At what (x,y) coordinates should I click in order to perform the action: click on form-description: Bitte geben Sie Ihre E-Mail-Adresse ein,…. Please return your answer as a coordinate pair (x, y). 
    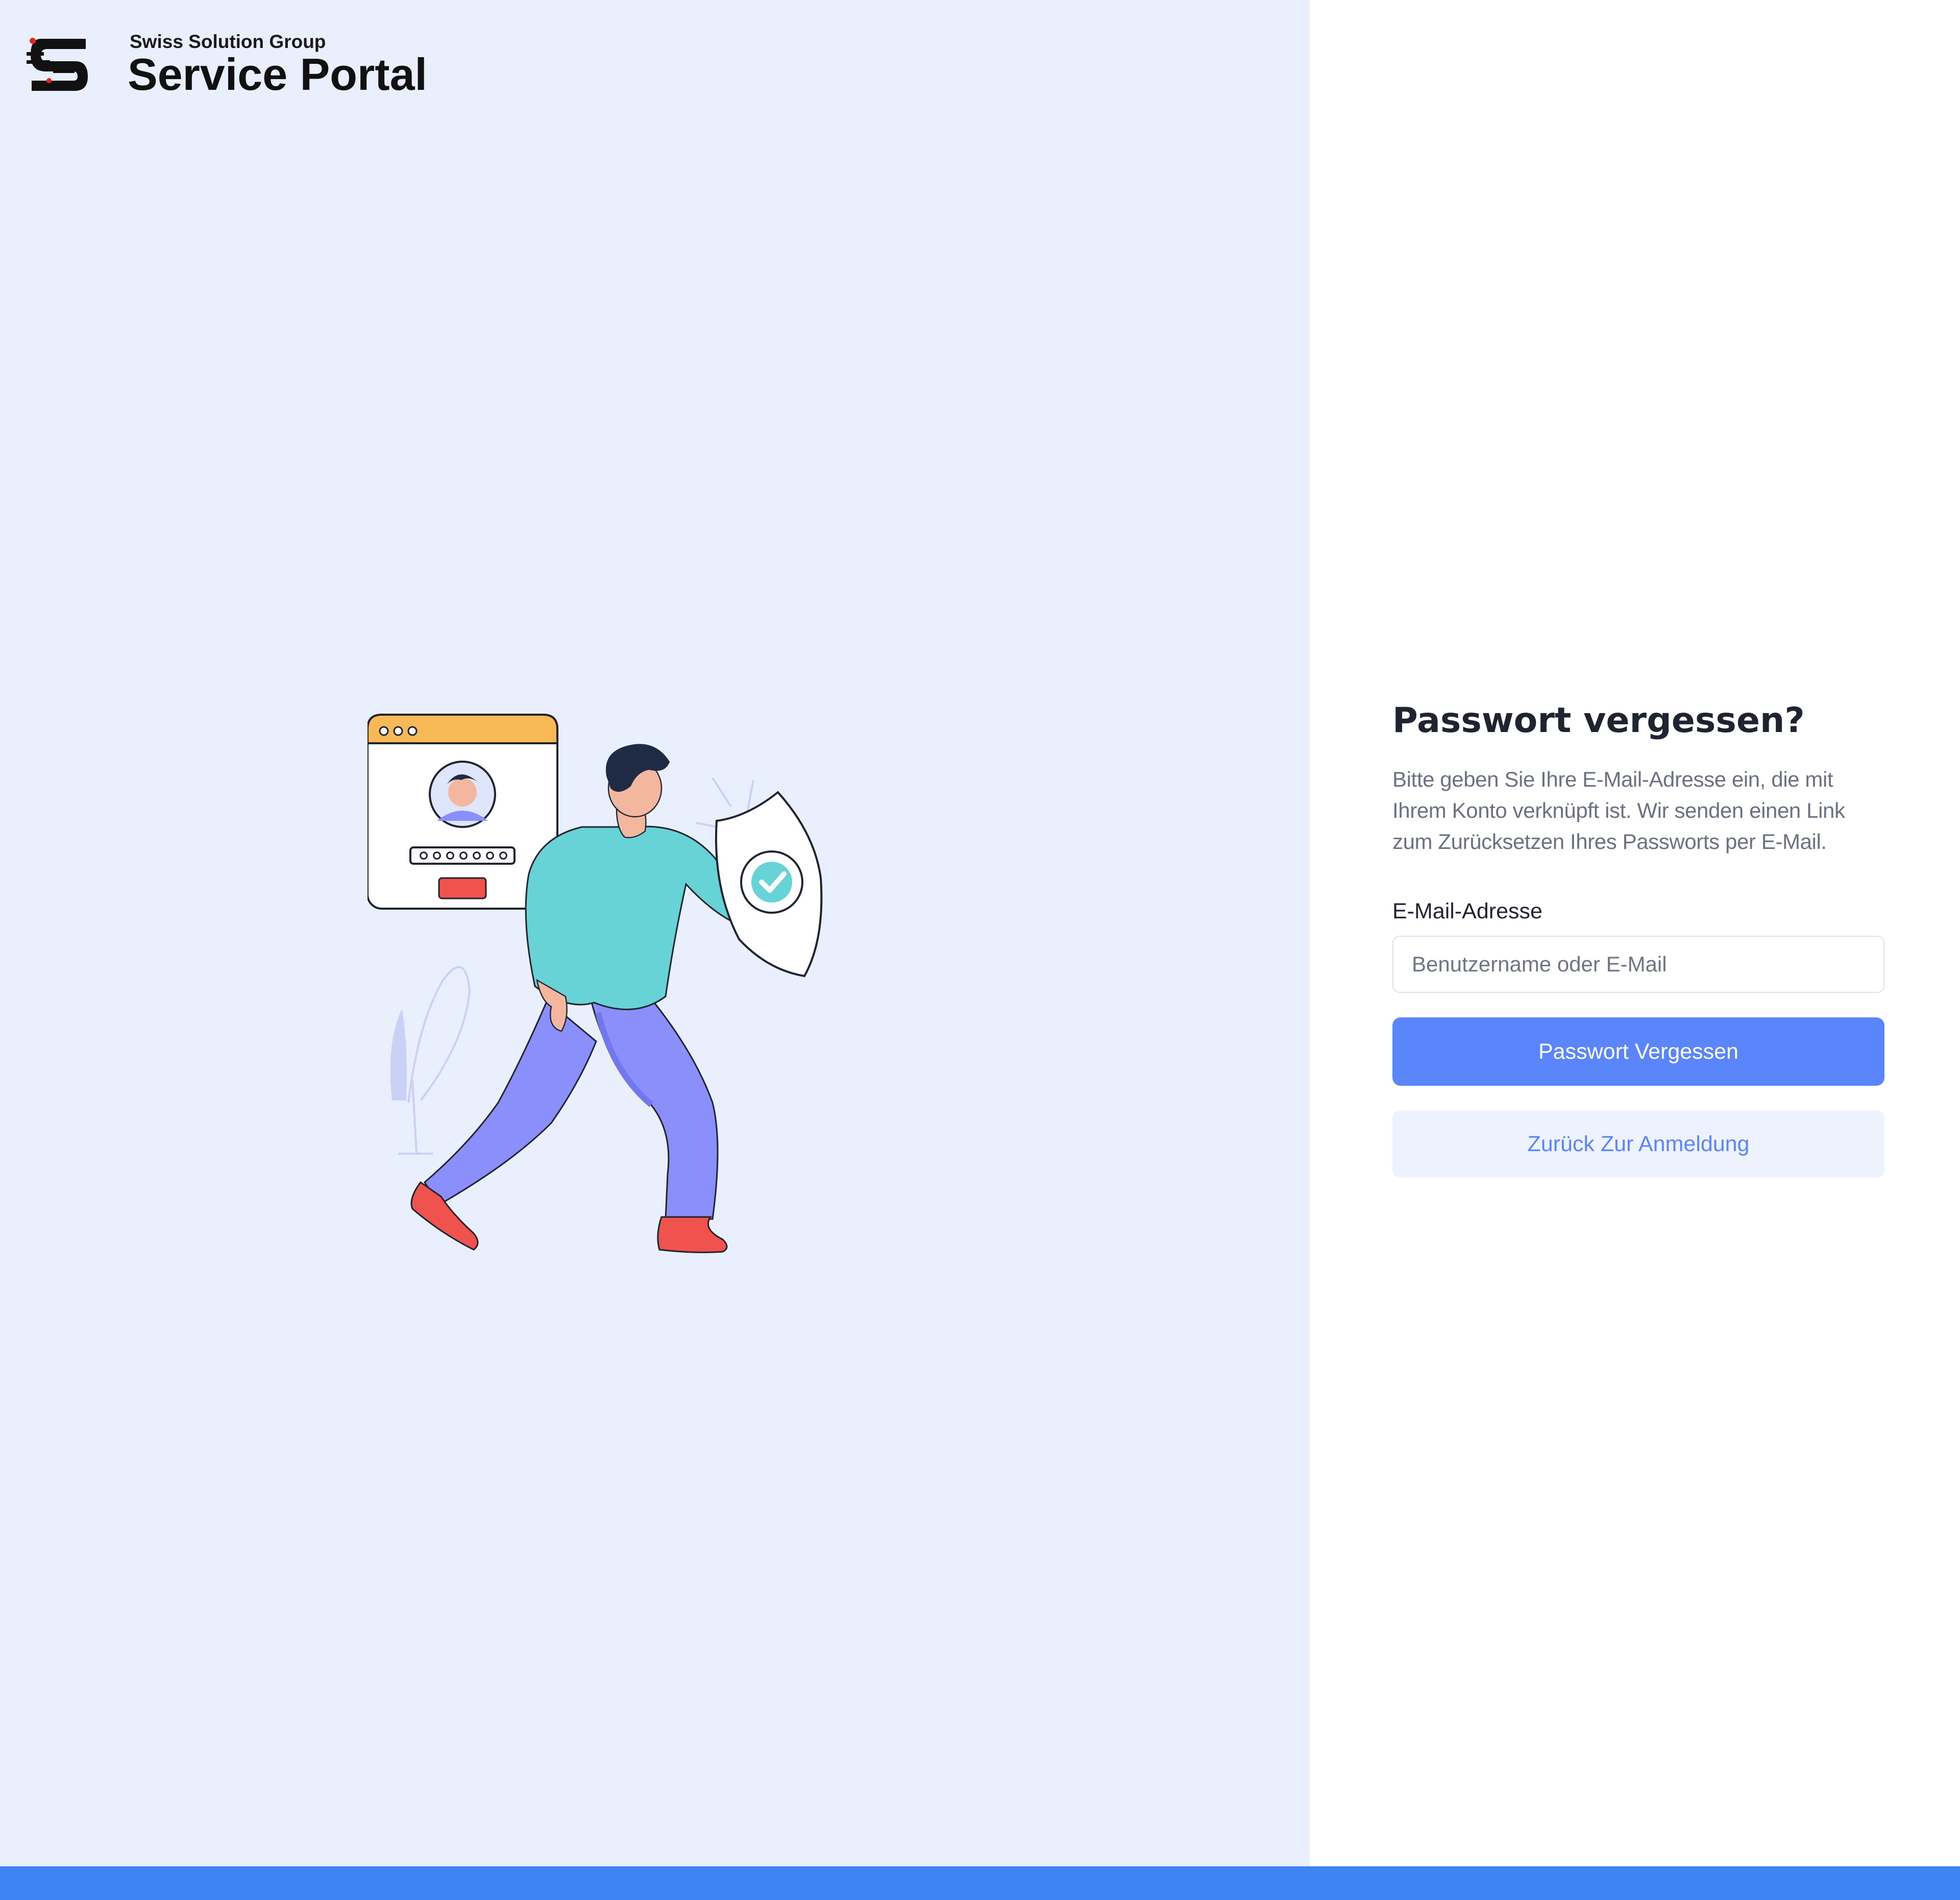
    Looking at the image, I should click on (1618, 810).